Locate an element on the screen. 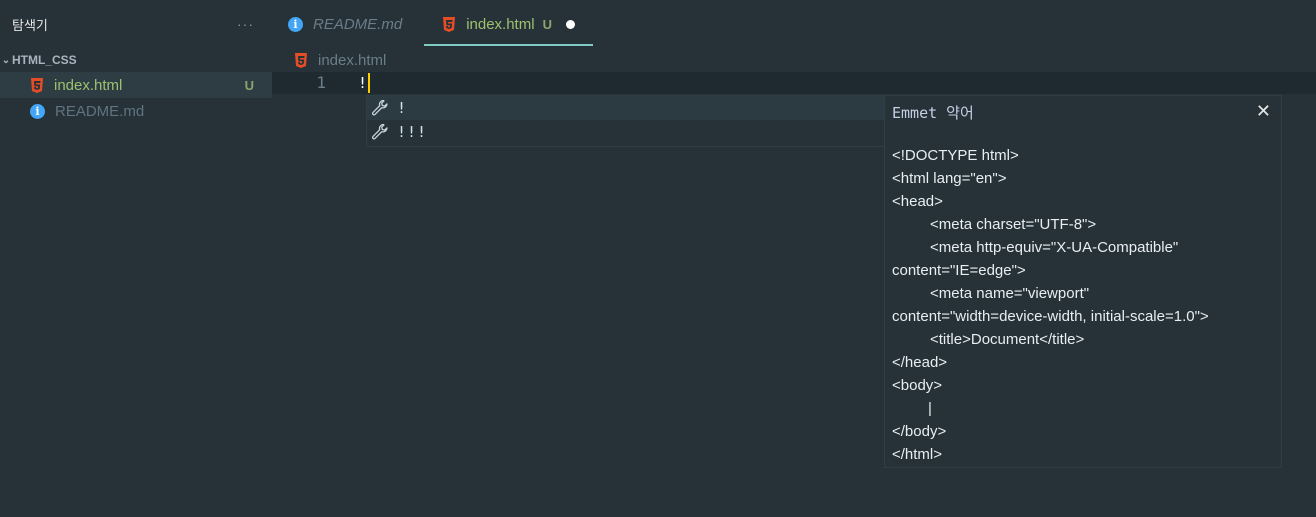  editor-tabs: i README.md index.html U is located at coordinates (794, 24).